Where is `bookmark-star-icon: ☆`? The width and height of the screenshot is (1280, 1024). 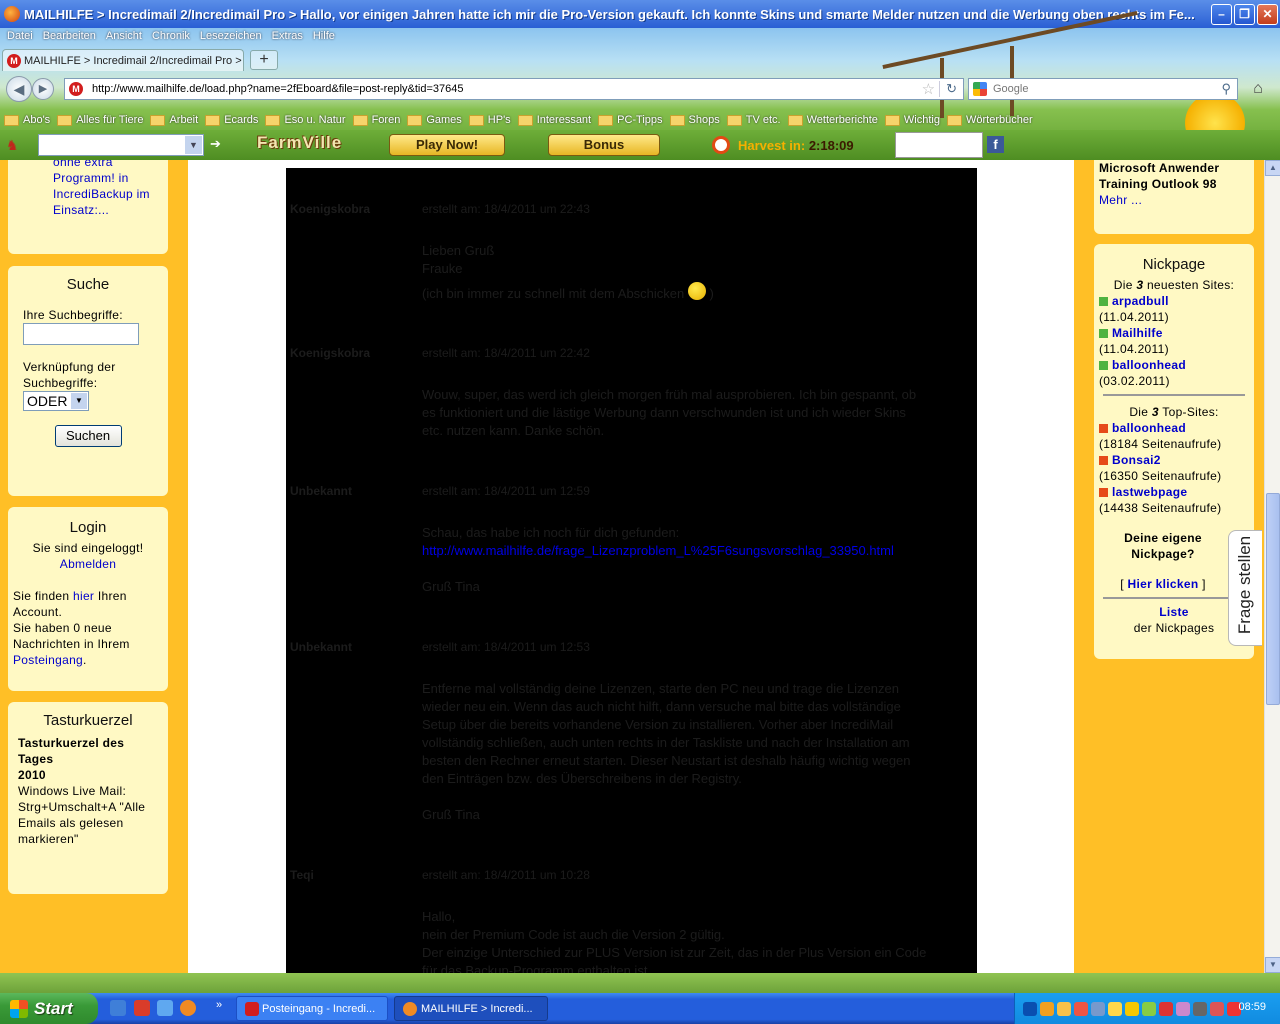 bookmark-star-icon: ☆ is located at coordinates (930, 89).